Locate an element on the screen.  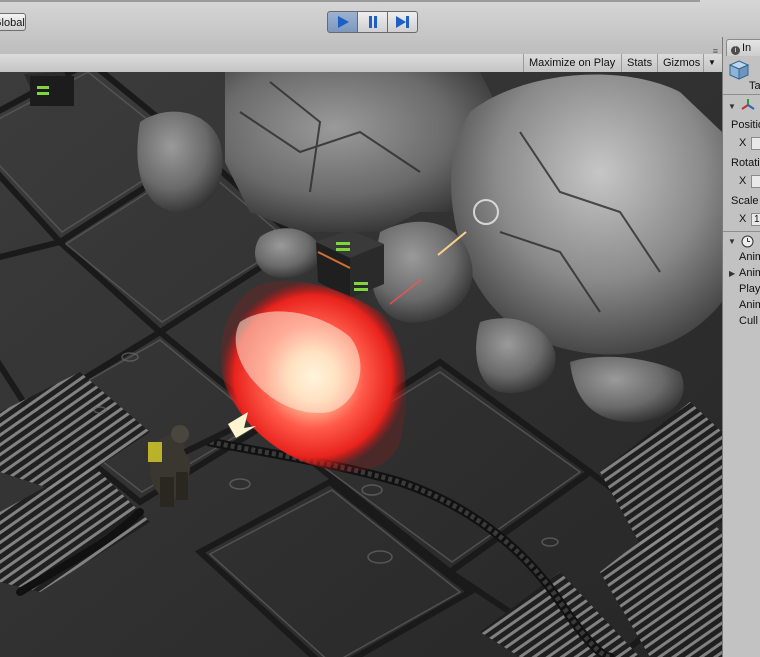
stats-toggle: Stats is located at coordinates (639, 63).